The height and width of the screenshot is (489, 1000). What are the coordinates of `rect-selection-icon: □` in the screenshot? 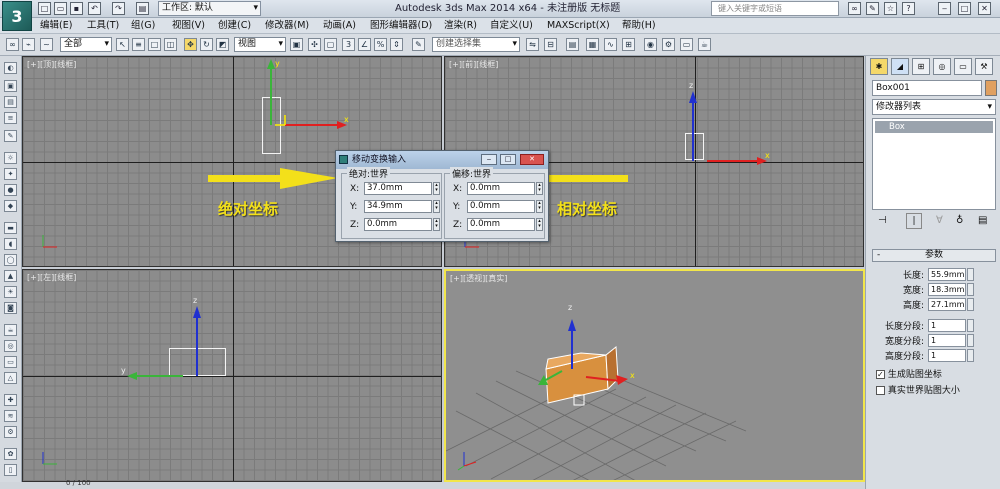 It's located at (154, 44).